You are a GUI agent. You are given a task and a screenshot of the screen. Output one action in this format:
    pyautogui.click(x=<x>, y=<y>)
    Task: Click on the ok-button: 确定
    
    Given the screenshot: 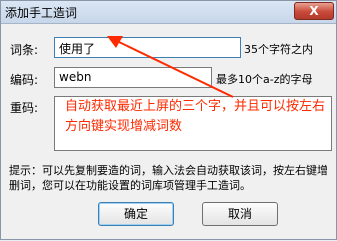 What is the action you would take?
    pyautogui.click(x=136, y=214)
    